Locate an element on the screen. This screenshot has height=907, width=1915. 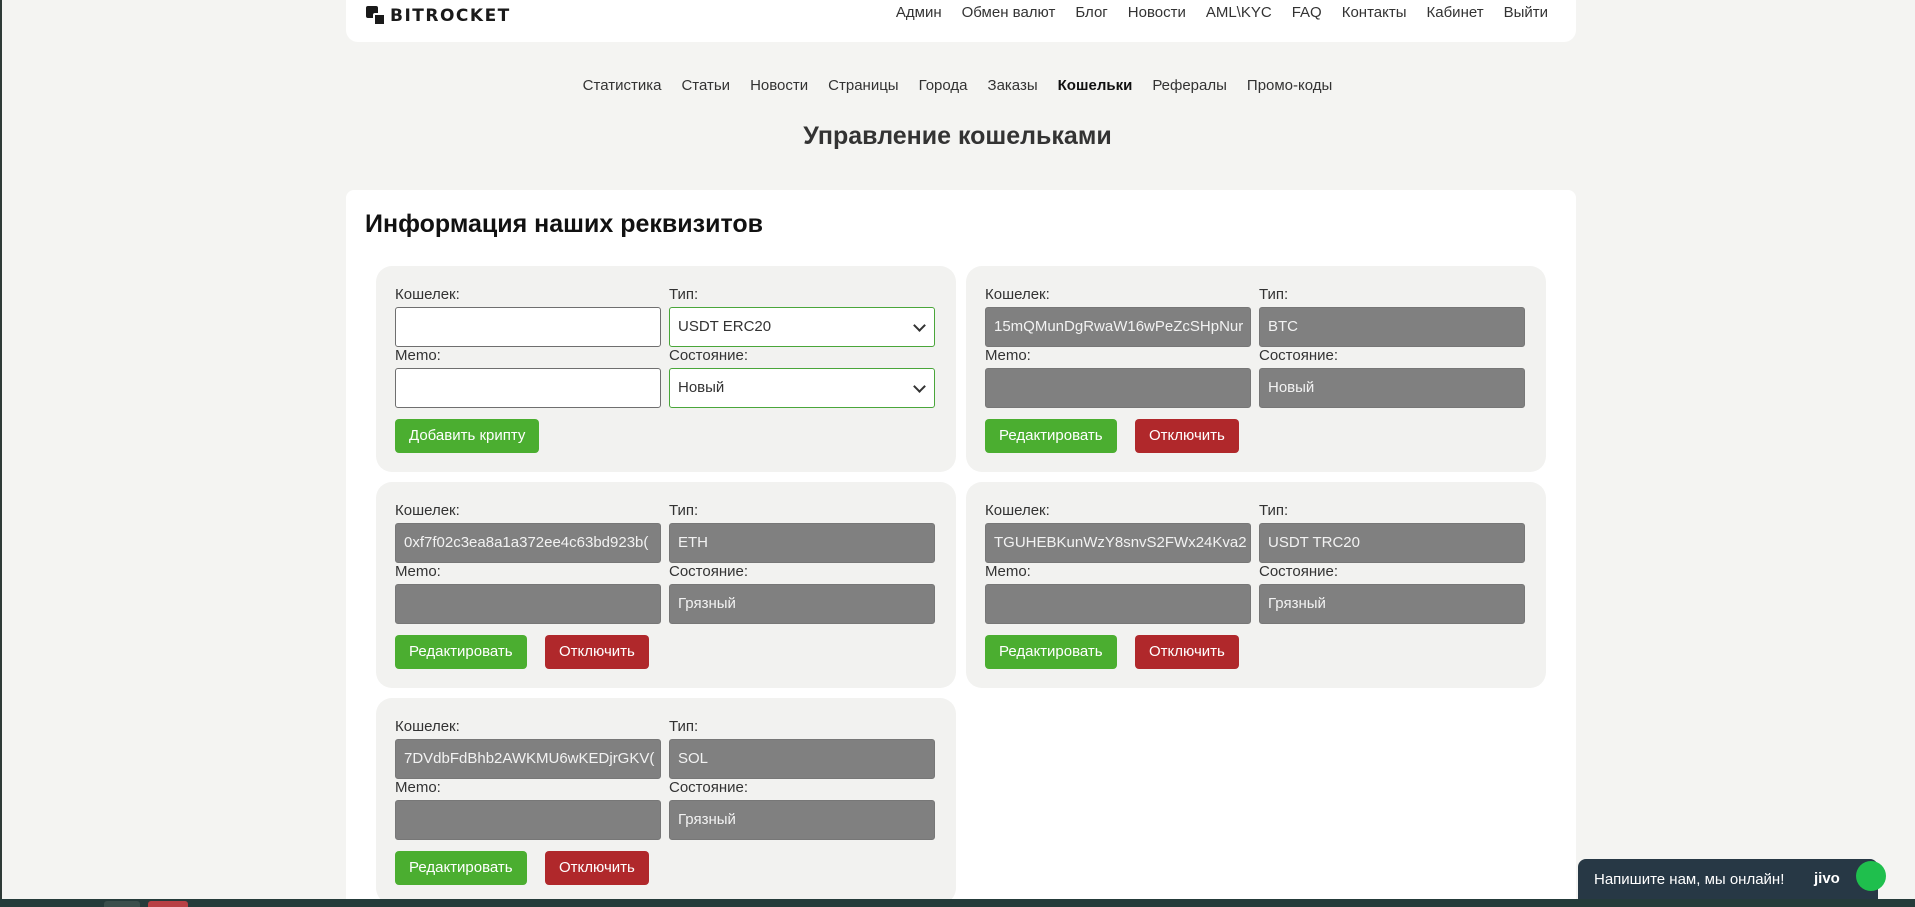
chat-prompt: Напишите нам, мы онлайн! is located at coordinates (1689, 879).